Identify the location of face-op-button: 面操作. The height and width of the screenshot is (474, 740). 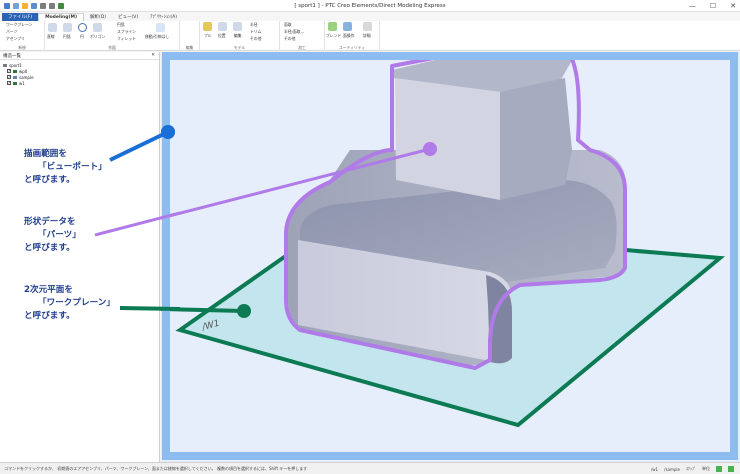
(348, 36).